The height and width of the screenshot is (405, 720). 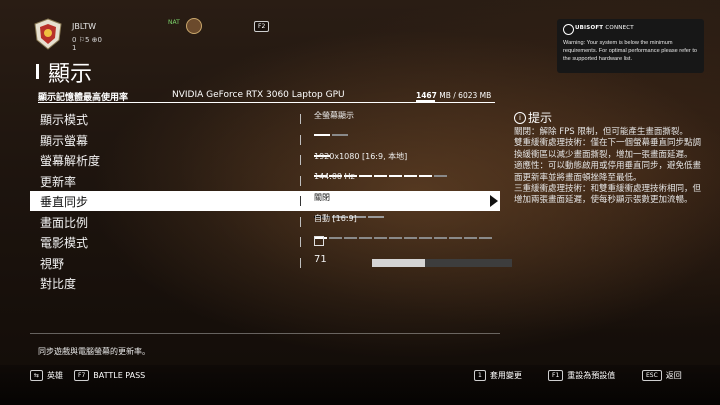 I want to click on nat-label: NAT, so click(x=174, y=22).